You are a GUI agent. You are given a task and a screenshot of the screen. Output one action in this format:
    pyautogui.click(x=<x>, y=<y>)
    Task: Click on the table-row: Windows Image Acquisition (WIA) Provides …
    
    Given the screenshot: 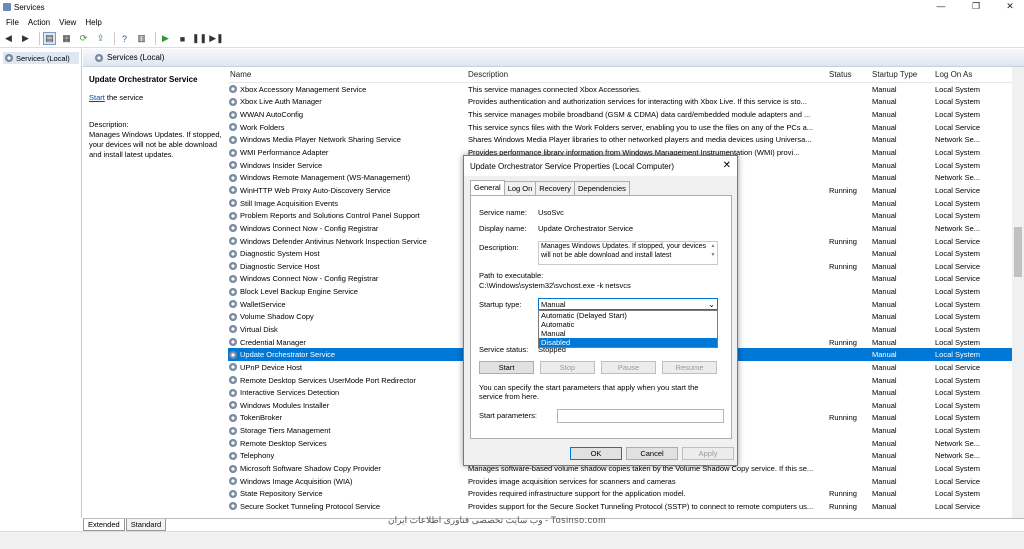 What is the action you would take?
    pyautogui.click(x=620, y=481)
    